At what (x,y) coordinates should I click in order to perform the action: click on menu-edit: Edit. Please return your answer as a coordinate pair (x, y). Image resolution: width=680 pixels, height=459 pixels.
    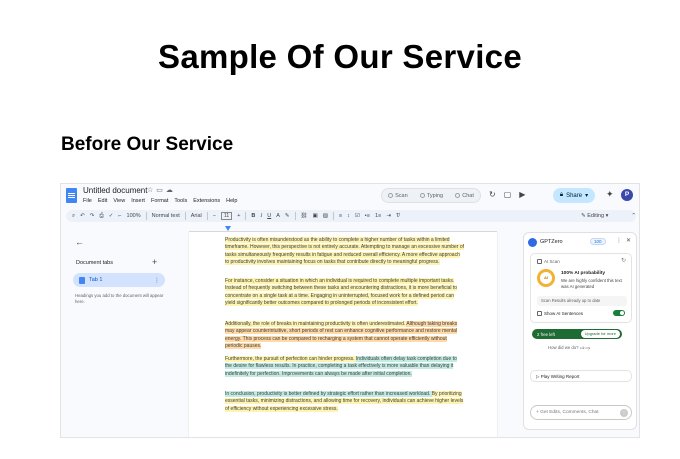
    Looking at the image, I should click on (102, 201).